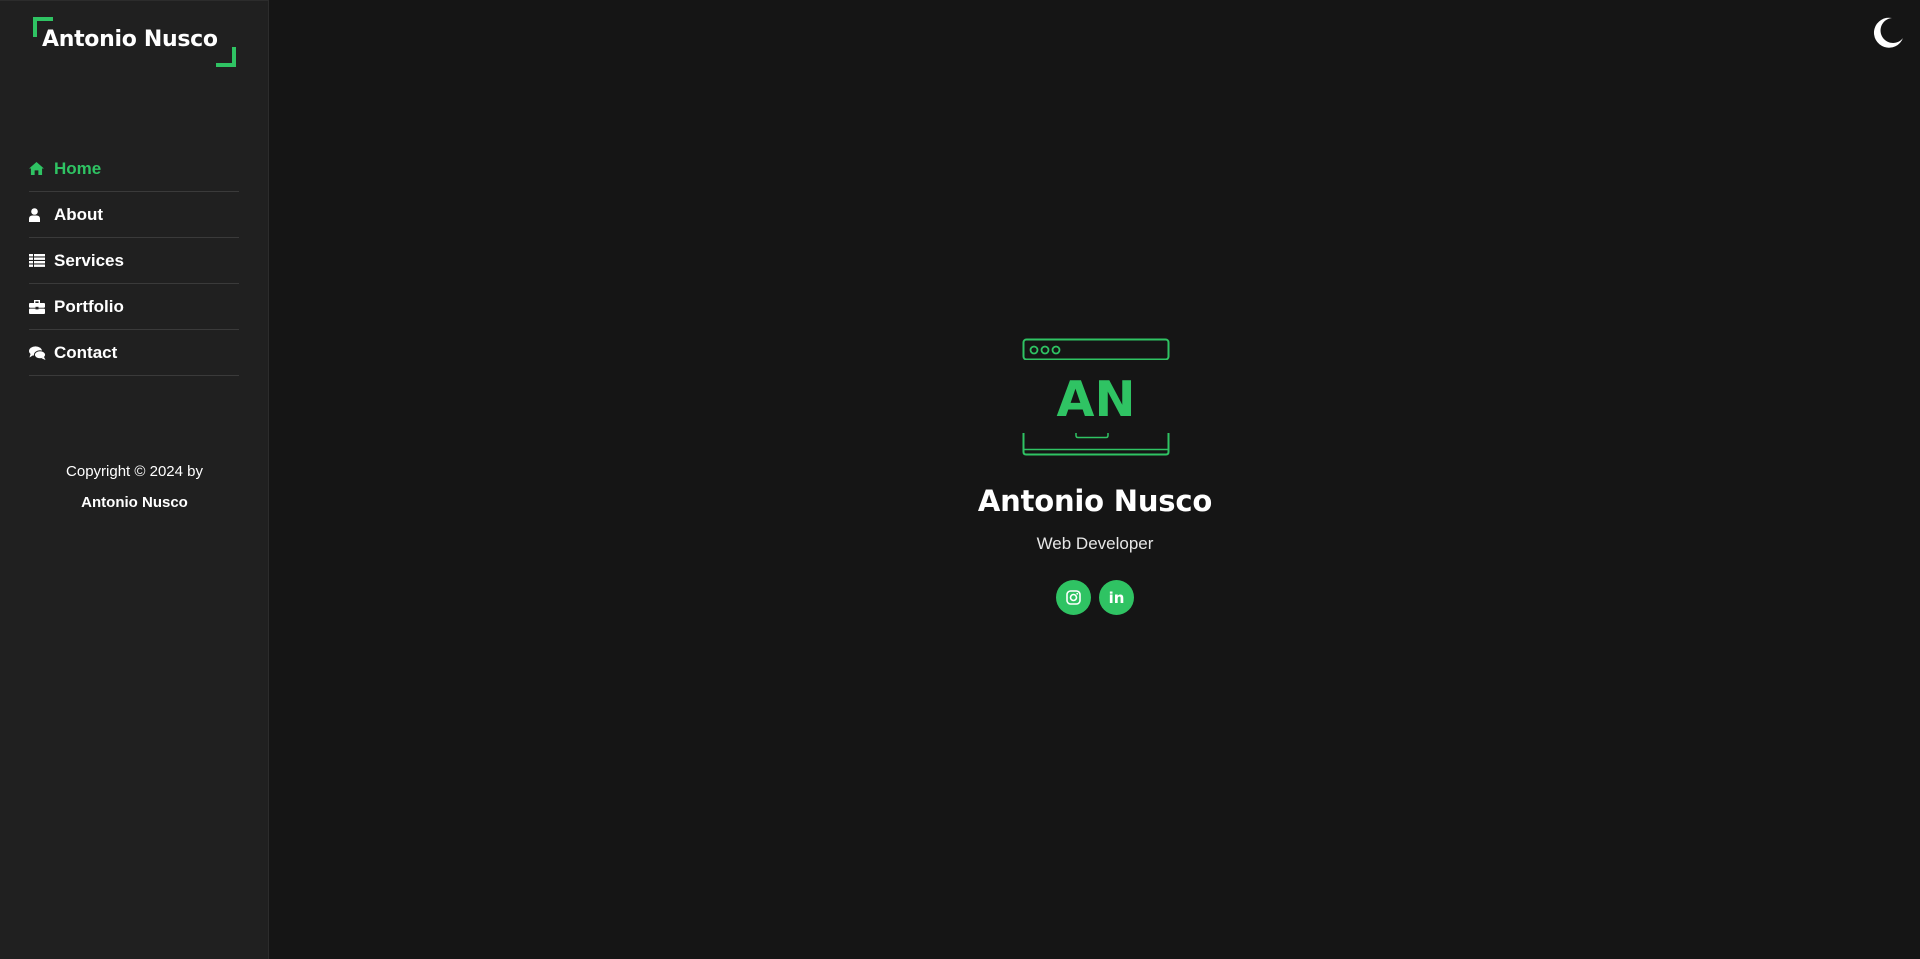 The width and height of the screenshot is (1920, 959). Describe the element at coordinates (134, 215) in the screenshot. I see `nav-item-about: About` at that location.